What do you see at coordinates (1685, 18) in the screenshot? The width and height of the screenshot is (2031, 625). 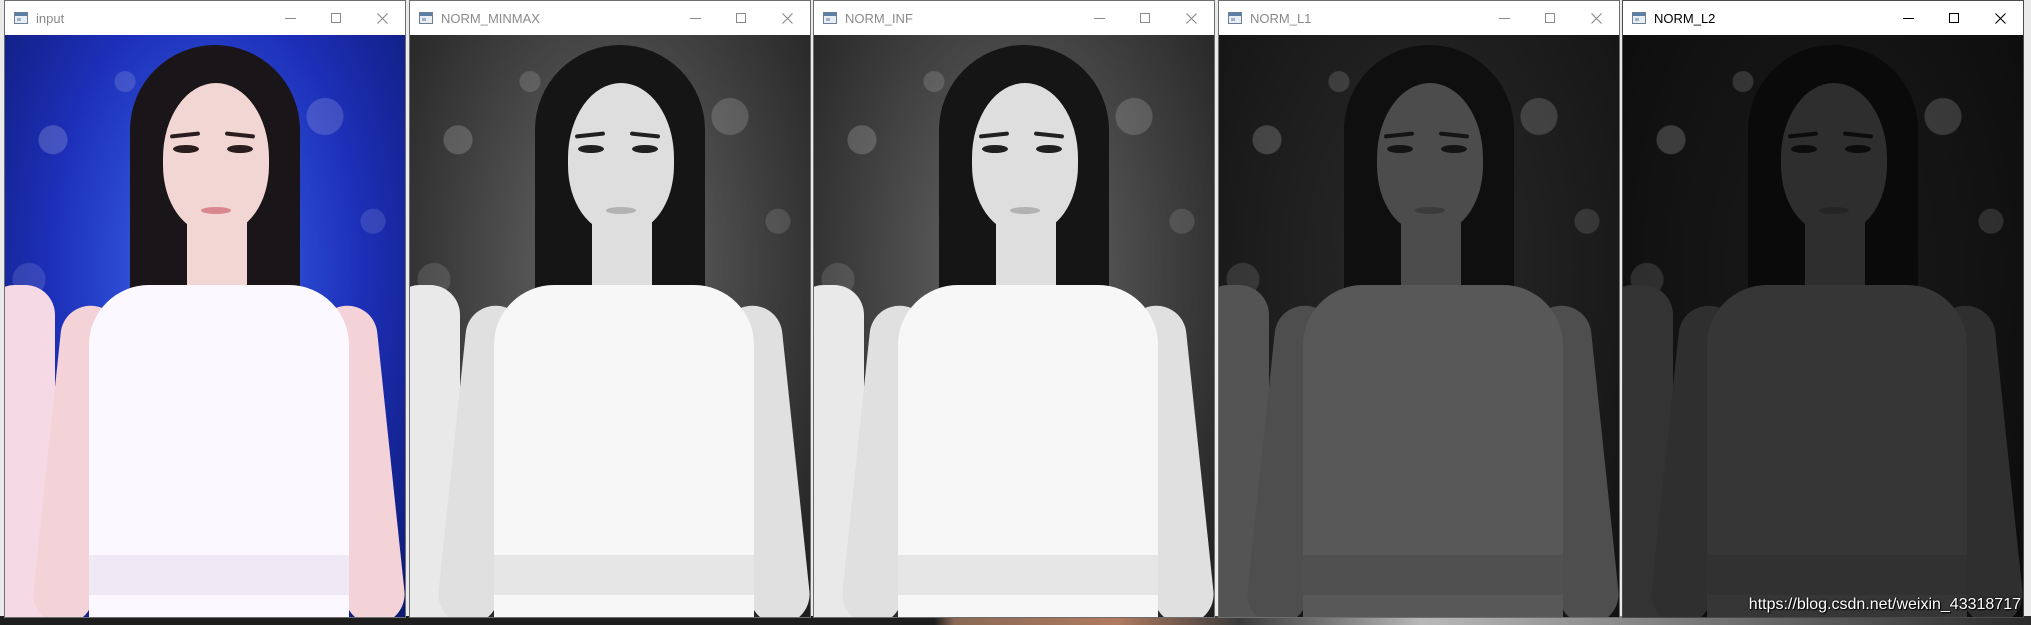 I see `window-title: NORM_L2` at bounding box center [1685, 18].